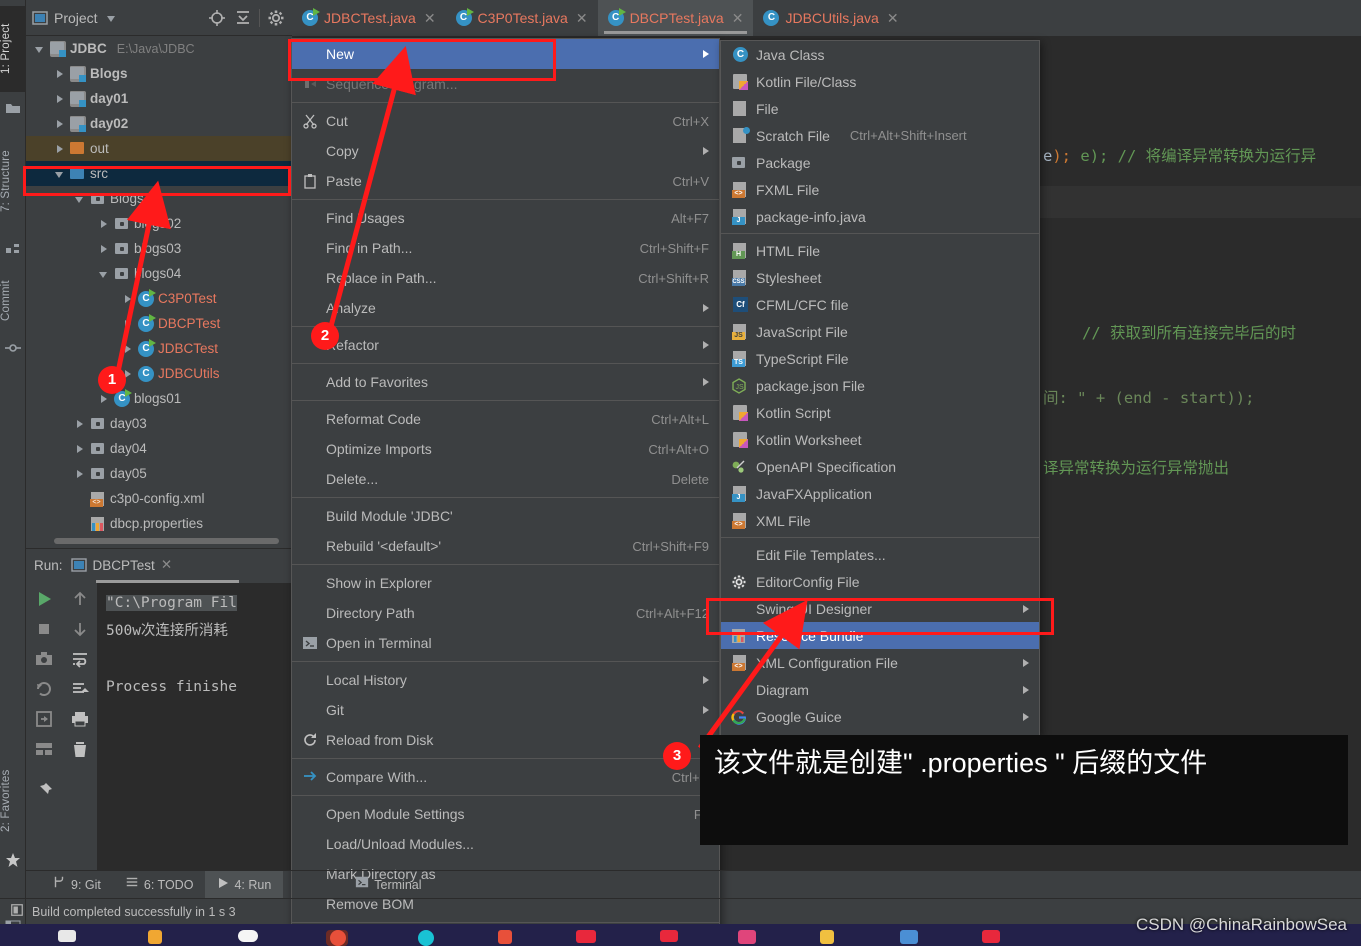 The width and height of the screenshot is (1361, 946). I want to click on bottom-tab-todo: 6: TODO, so click(159, 885).